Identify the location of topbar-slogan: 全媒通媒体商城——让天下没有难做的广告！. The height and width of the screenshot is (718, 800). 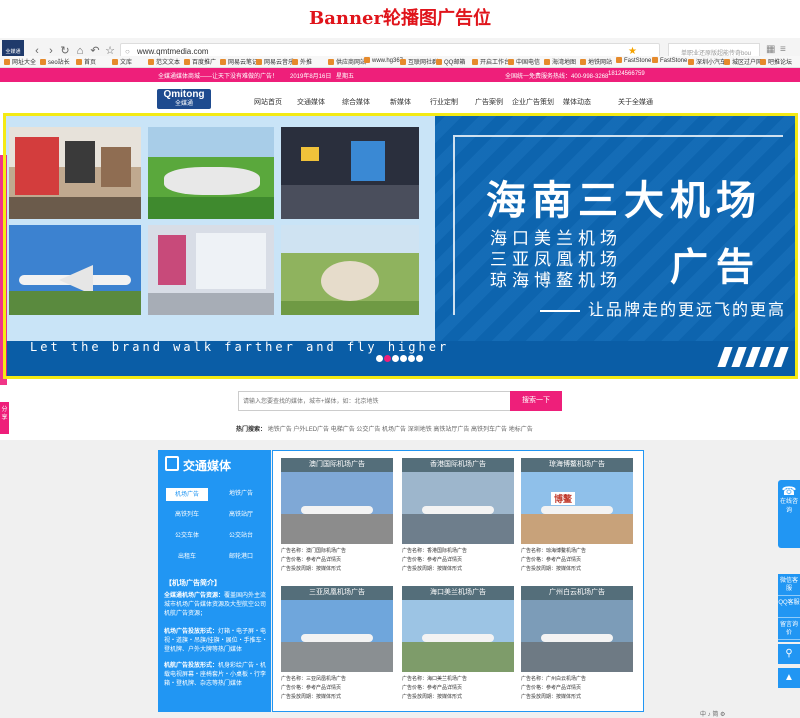
(218, 77).